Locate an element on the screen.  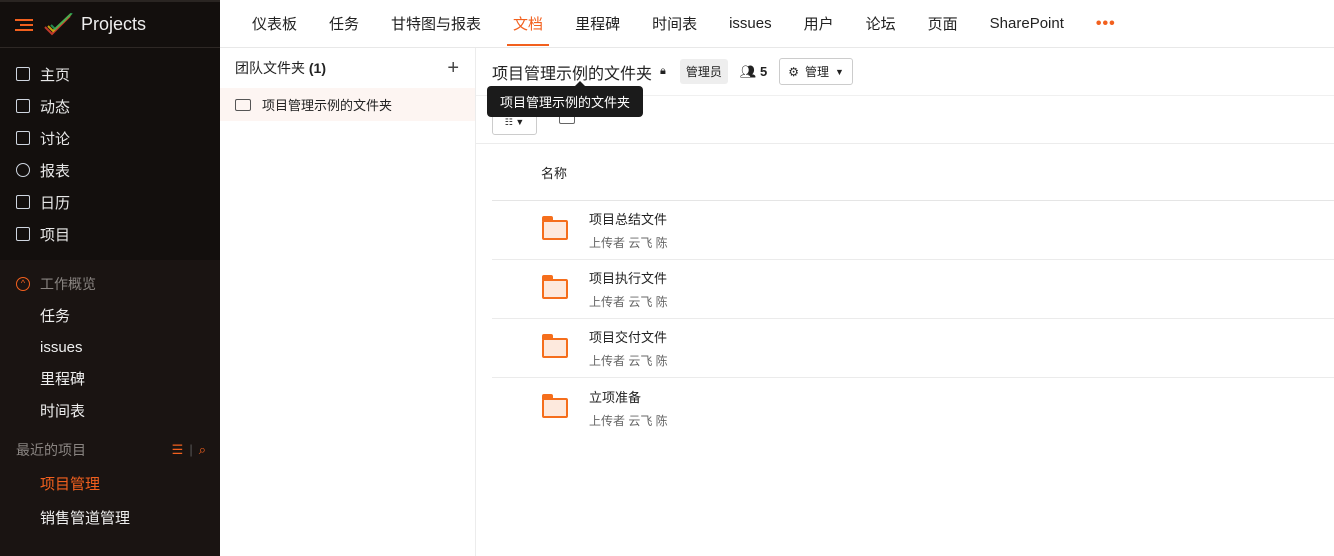
label: 动态 is located at coordinates (55, 107).